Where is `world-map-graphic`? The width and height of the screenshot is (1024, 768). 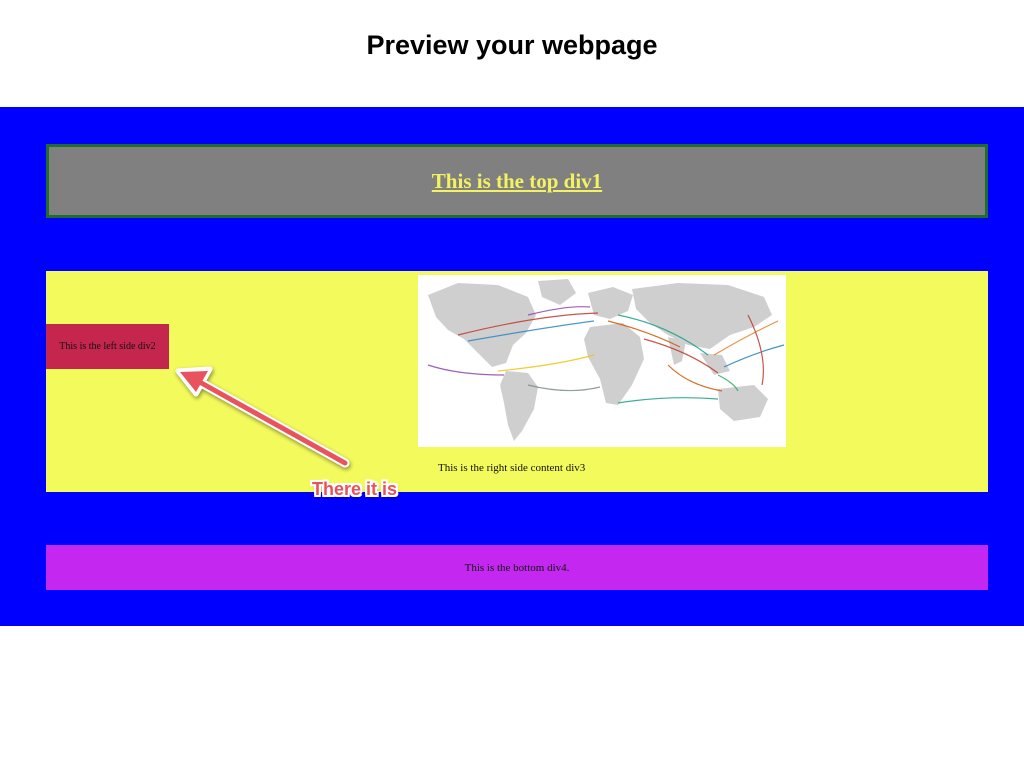
world-map-graphic is located at coordinates (602, 361).